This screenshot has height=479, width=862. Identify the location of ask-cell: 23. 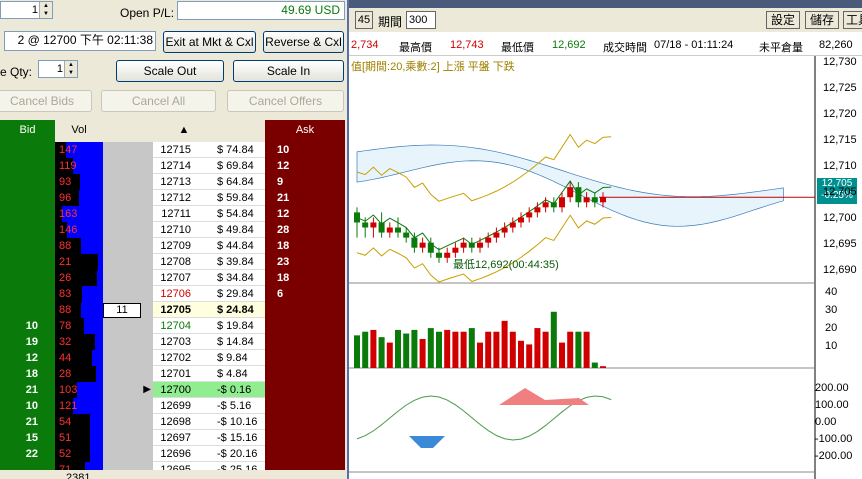
(305, 262).